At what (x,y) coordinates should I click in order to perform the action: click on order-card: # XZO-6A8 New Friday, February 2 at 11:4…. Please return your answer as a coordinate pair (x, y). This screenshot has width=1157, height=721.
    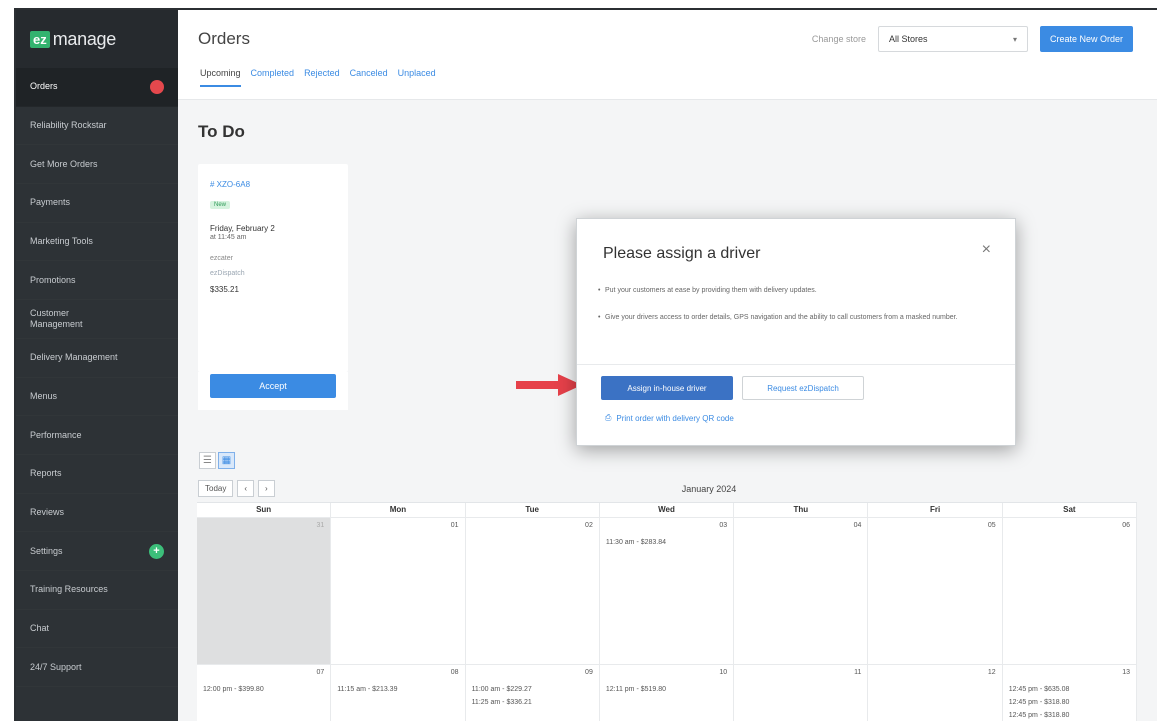
    Looking at the image, I should click on (273, 268).